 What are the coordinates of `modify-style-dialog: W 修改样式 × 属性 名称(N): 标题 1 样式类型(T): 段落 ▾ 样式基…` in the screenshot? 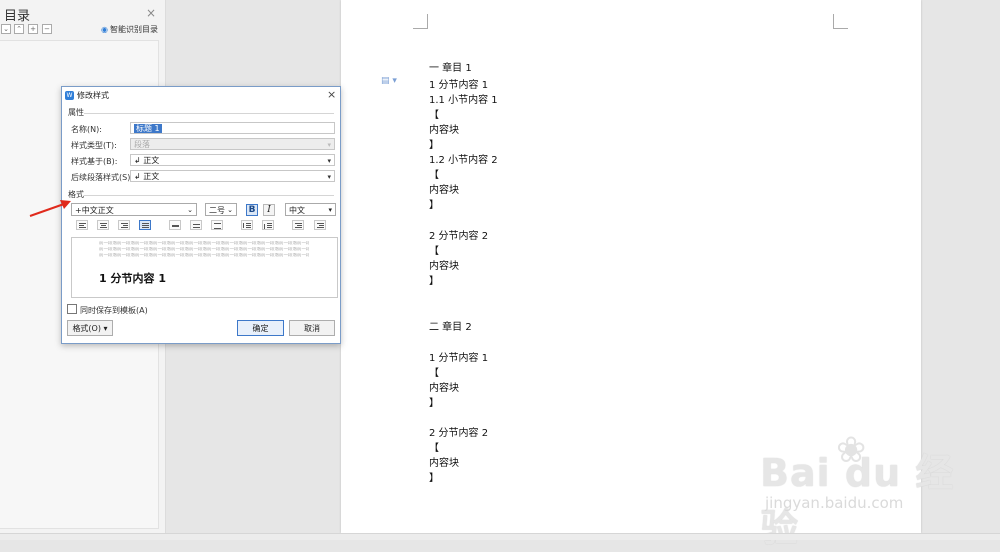 It's located at (201, 215).